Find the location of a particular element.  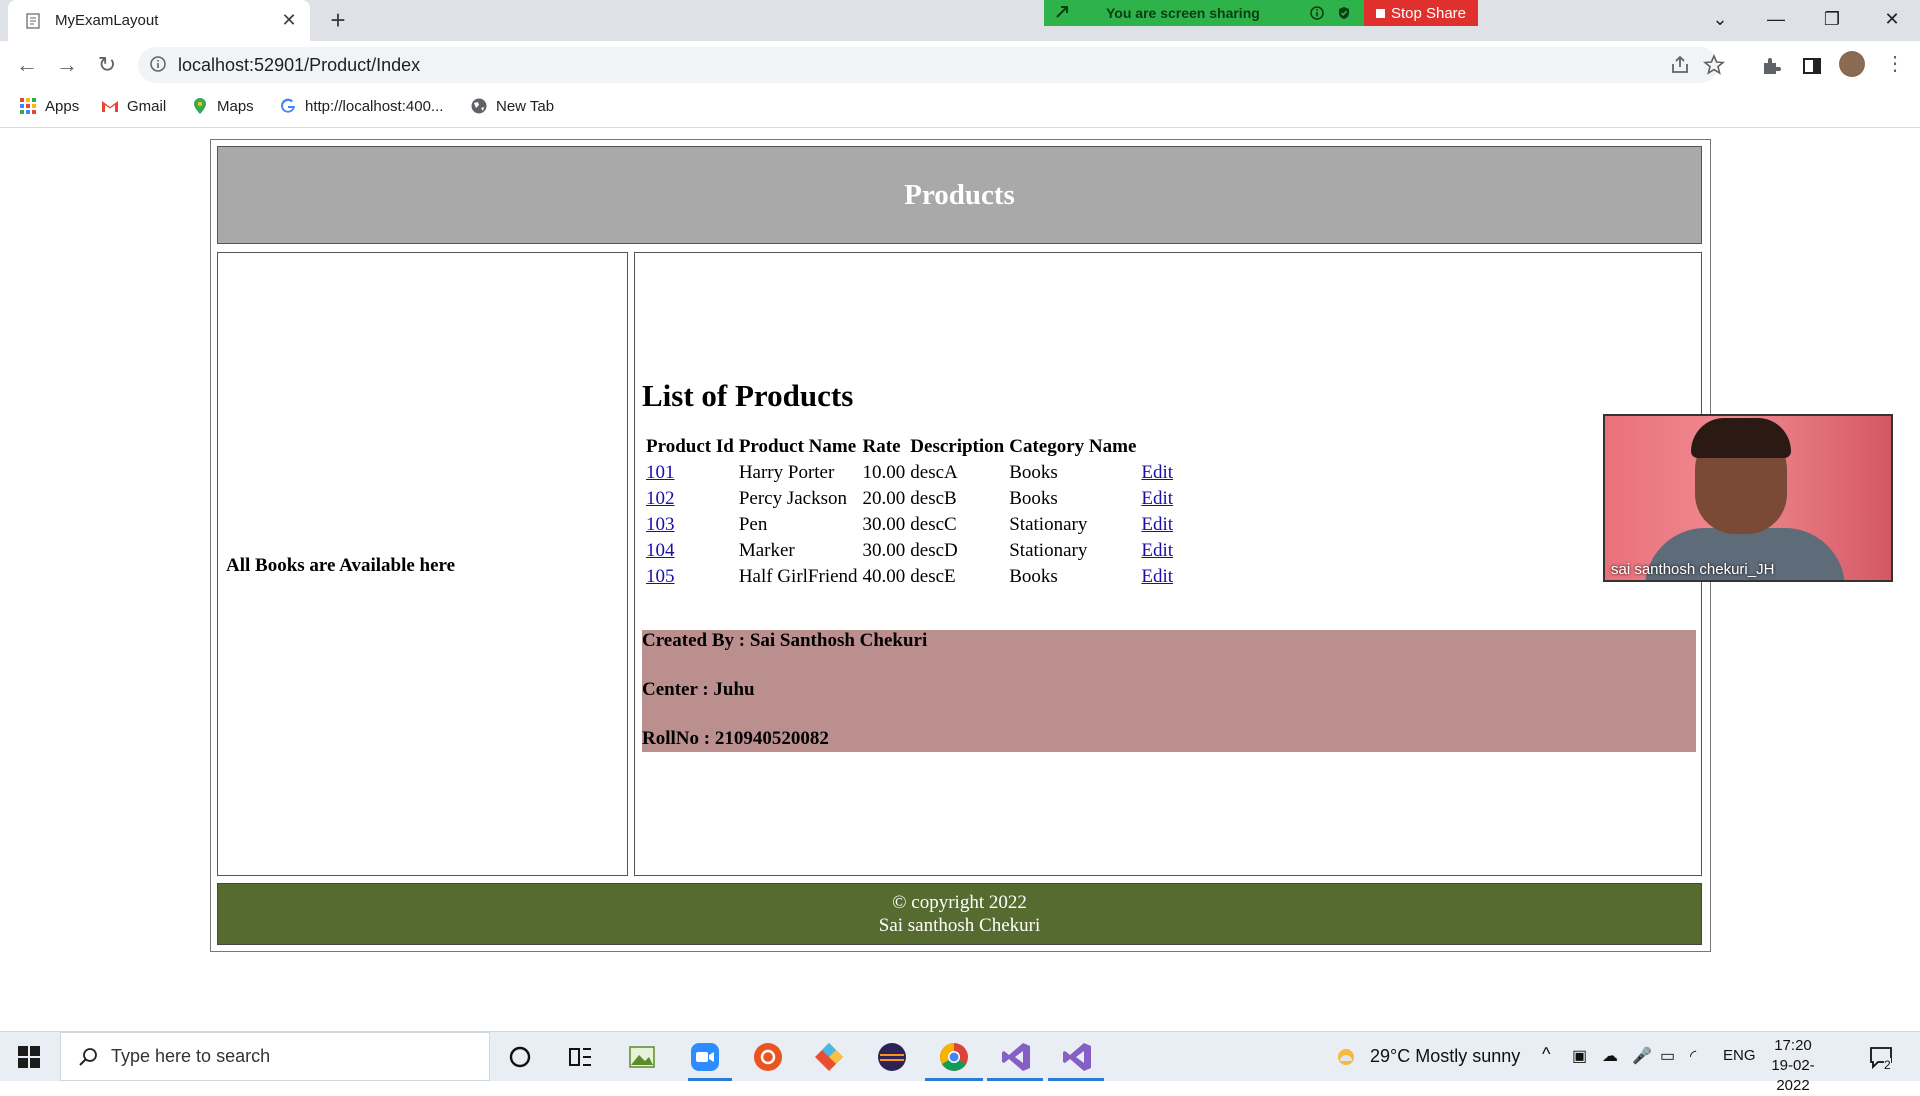

bookmark-label: Gmail is located at coordinates (147, 106).